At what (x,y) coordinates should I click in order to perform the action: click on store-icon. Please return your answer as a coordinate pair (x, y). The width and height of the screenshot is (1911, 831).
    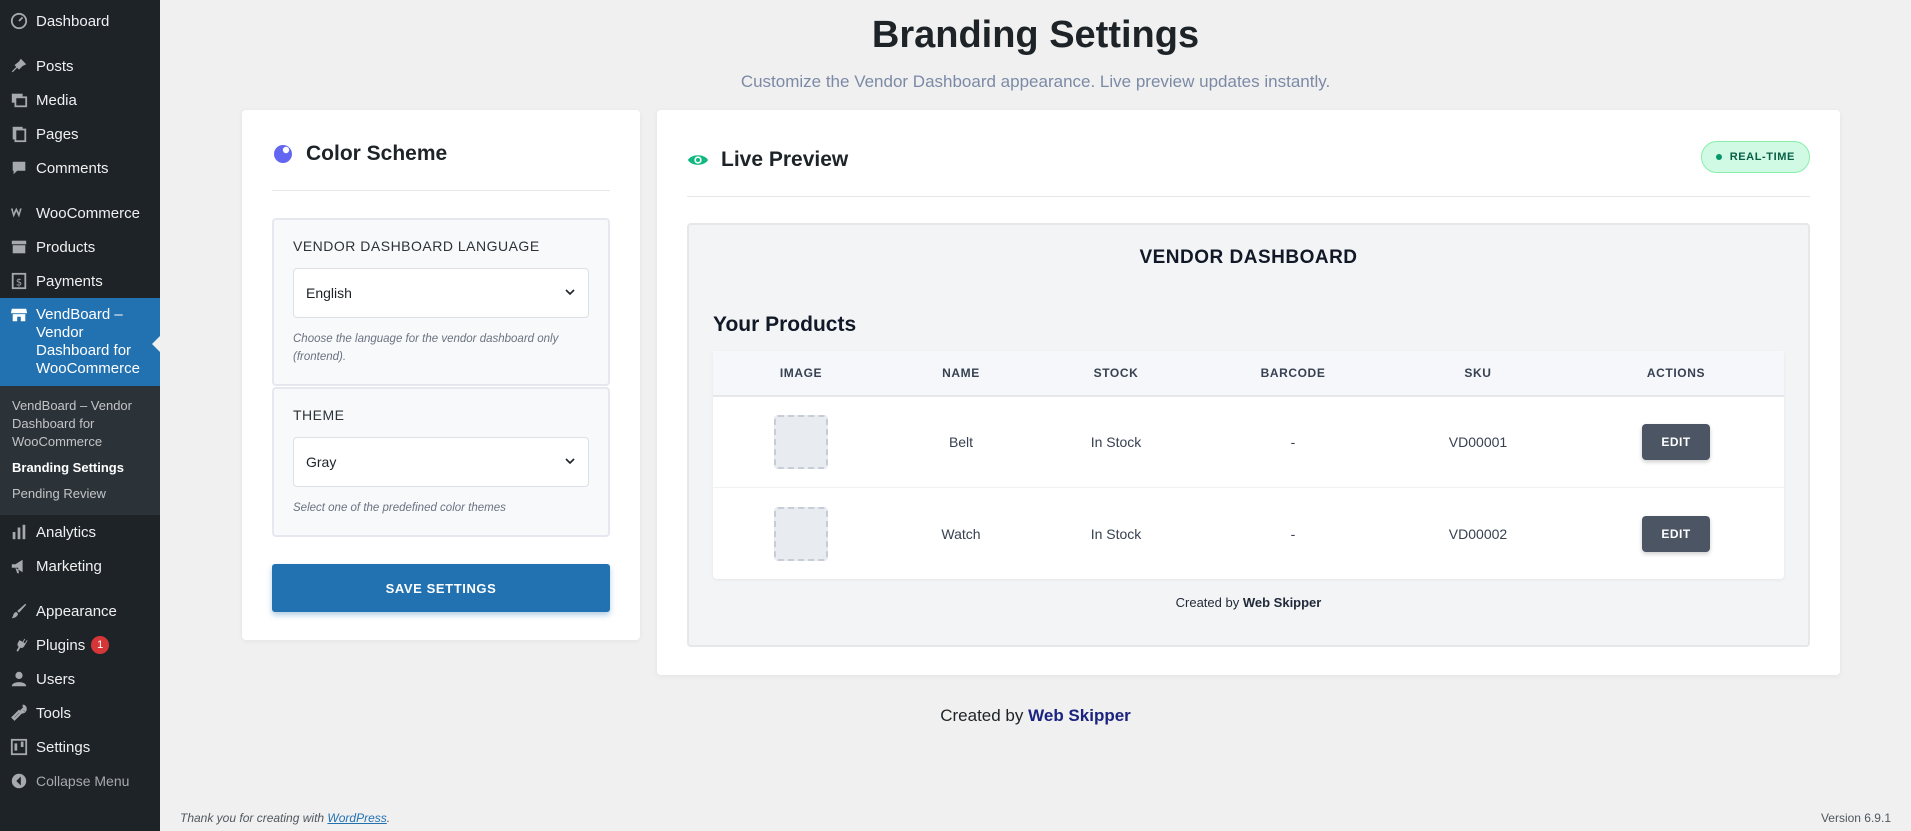
    Looking at the image, I should click on (19, 315).